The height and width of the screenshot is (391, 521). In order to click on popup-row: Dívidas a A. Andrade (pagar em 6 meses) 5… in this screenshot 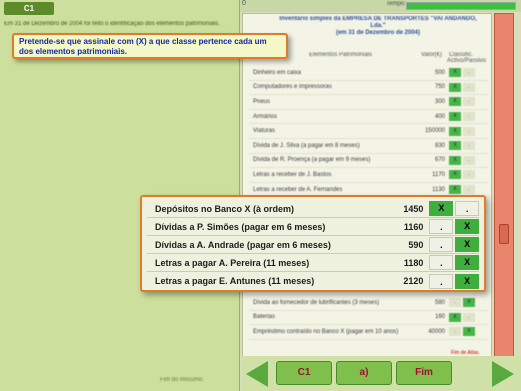, I will do `click(313, 245)`.